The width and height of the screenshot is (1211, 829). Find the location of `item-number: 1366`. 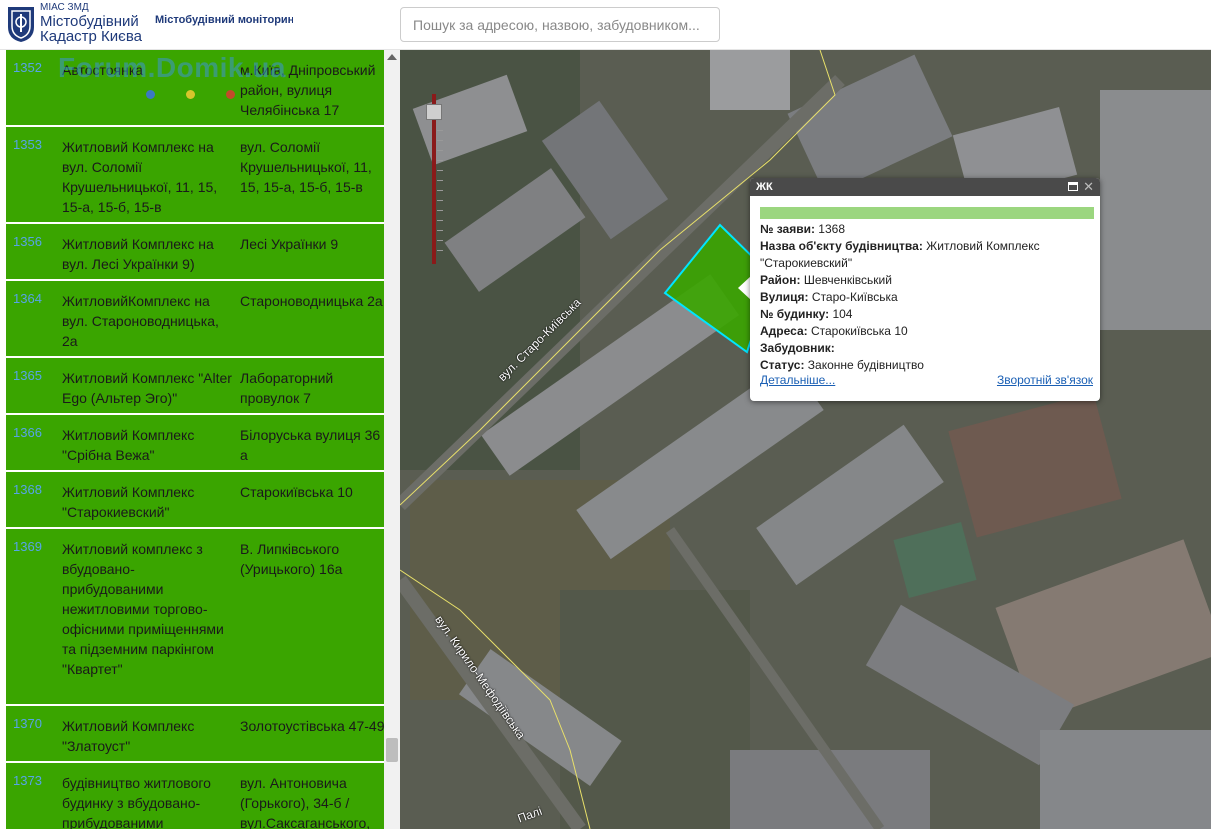

item-number: 1366 is located at coordinates (27, 432).